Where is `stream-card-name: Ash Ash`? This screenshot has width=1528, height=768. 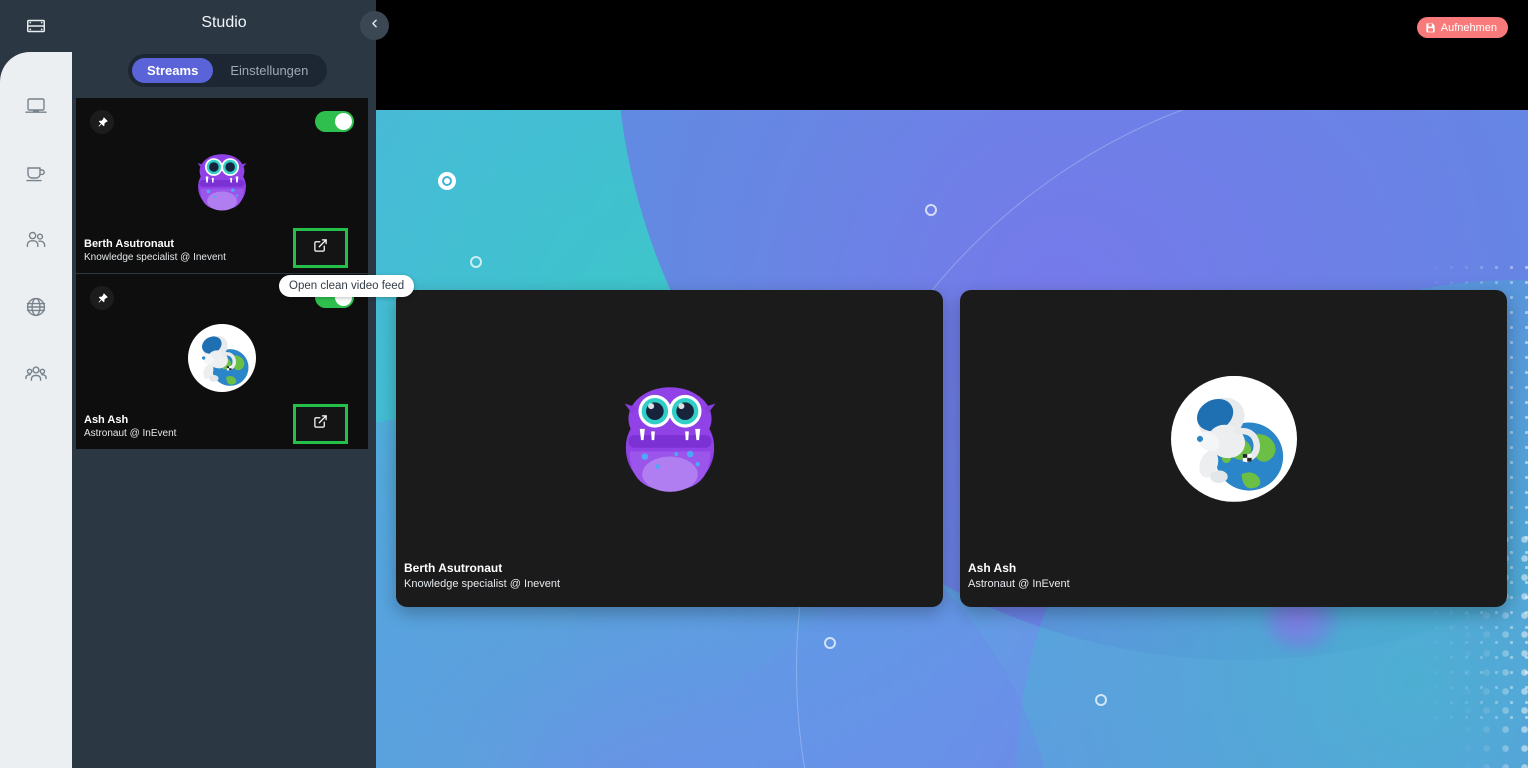
stream-card-name: Ash Ash is located at coordinates (106, 419).